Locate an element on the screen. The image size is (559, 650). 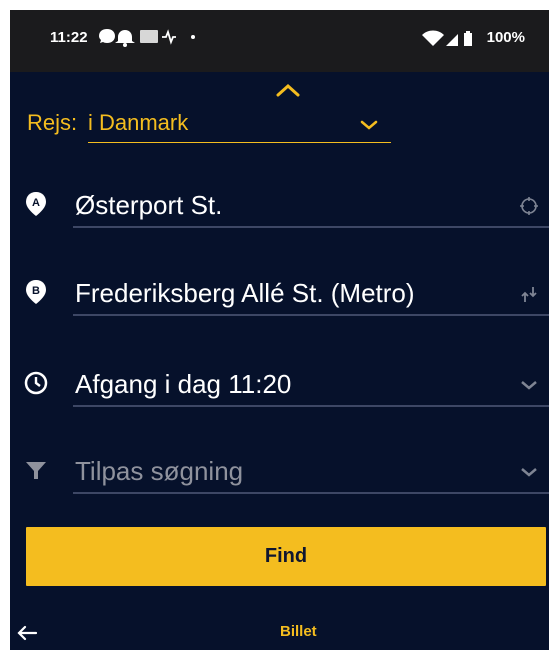
time-field: Afgang i dag 11:20 is located at coordinates (279, 383).